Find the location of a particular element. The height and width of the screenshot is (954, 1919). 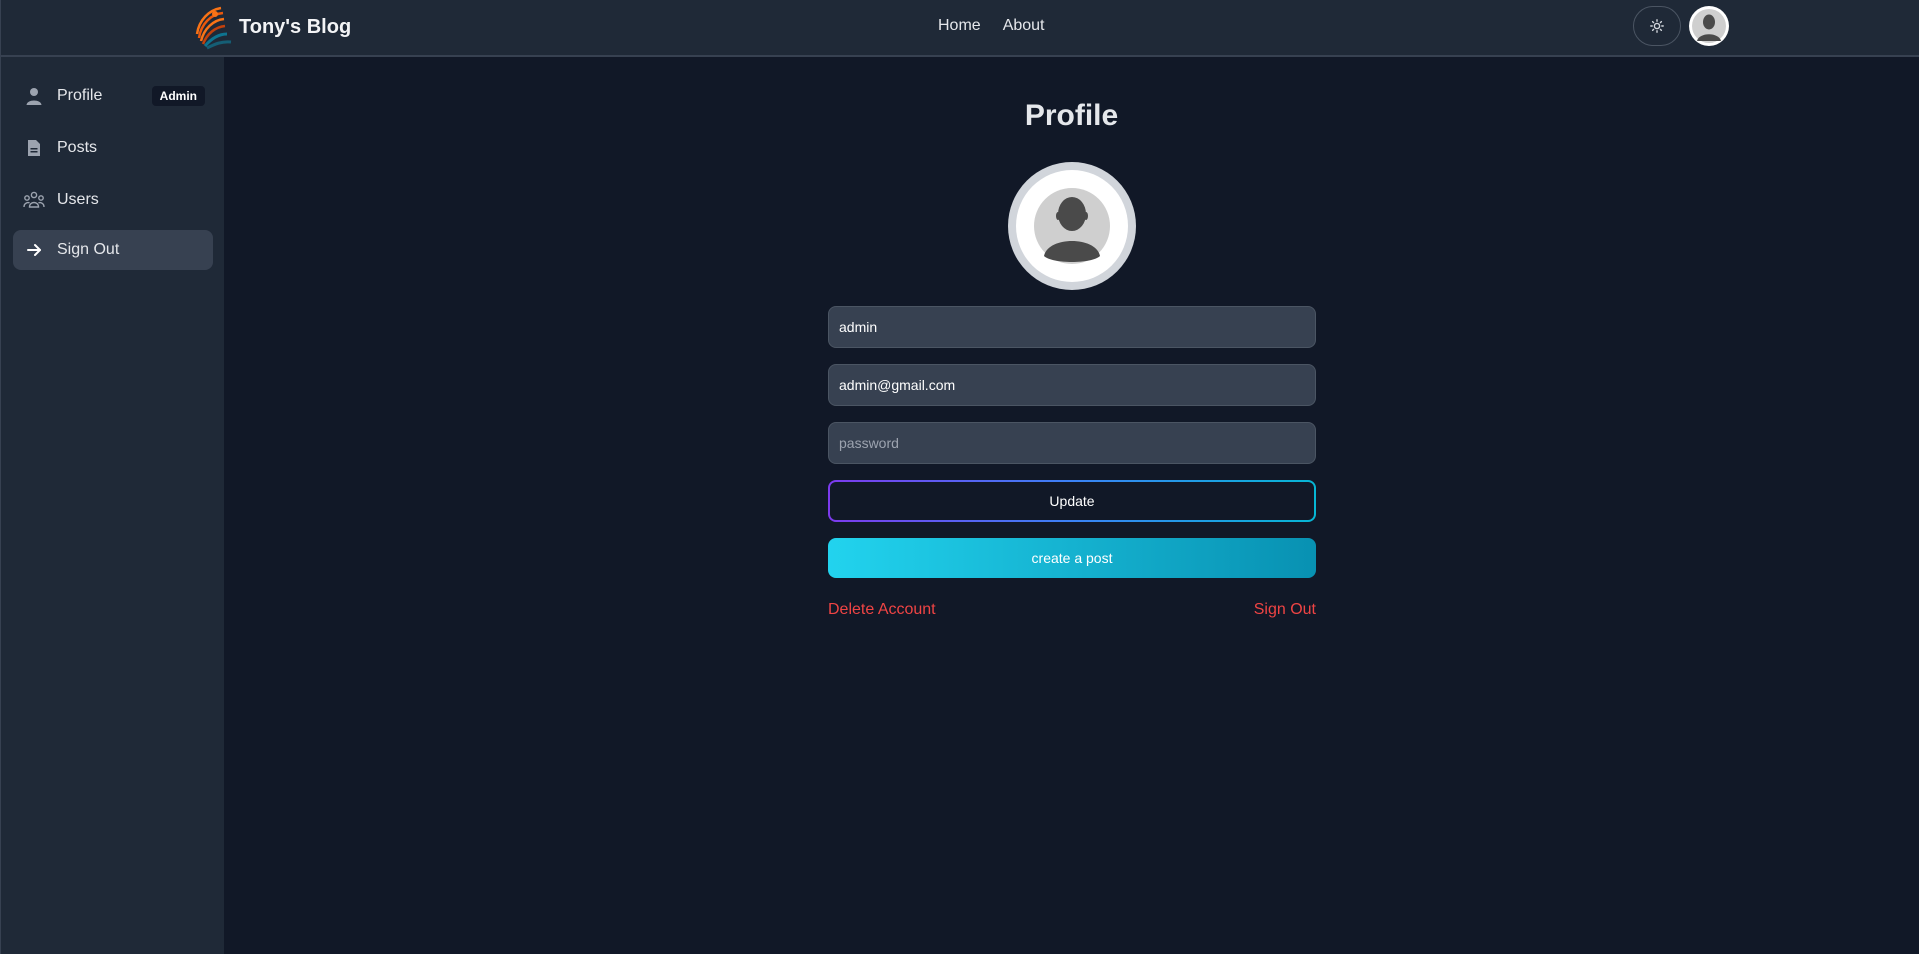

arrow-right-icon is located at coordinates (34, 250).